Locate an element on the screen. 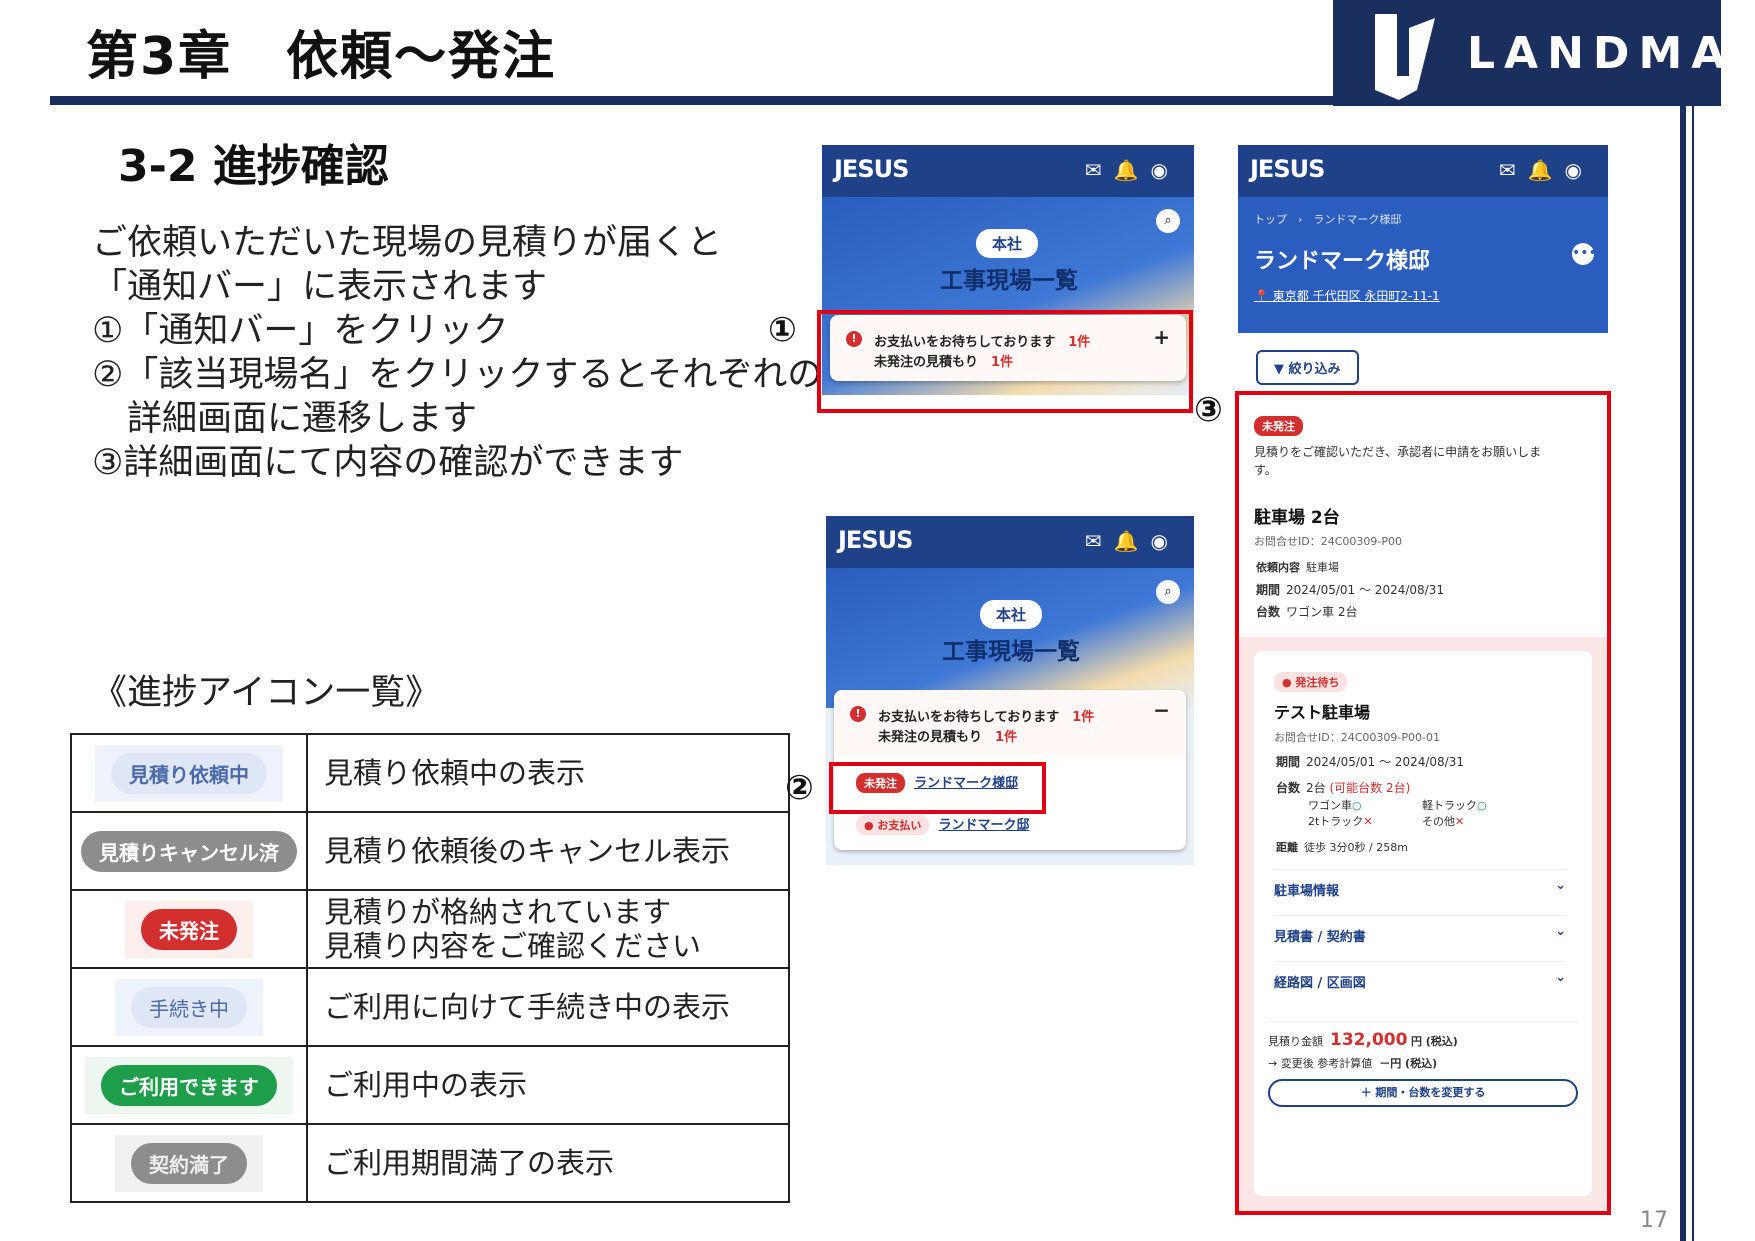  address-link: 📍 東京都 千代田区 永田町2-11-1 is located at coordinates (1347, 295).